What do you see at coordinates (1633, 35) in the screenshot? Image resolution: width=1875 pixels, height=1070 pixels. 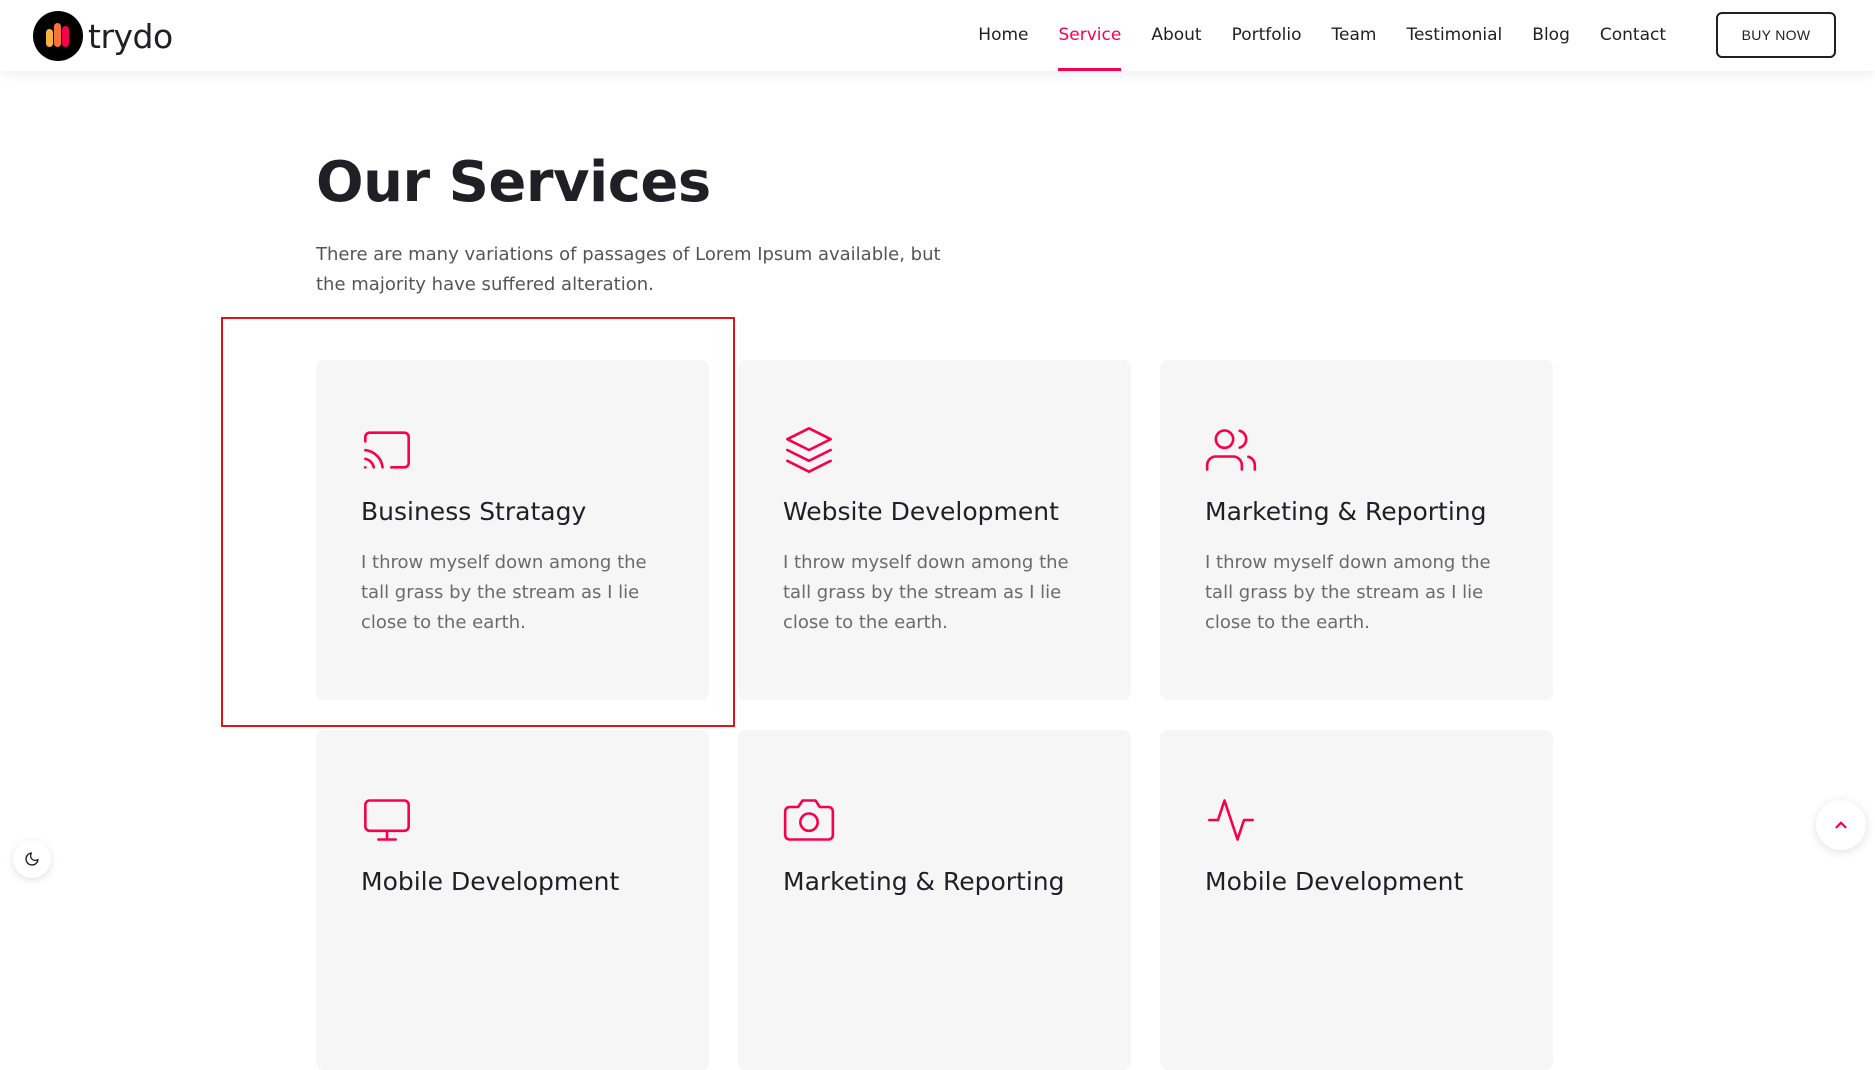 I see `nav-item-contact: Contact` at bounding box center [1633, 35].